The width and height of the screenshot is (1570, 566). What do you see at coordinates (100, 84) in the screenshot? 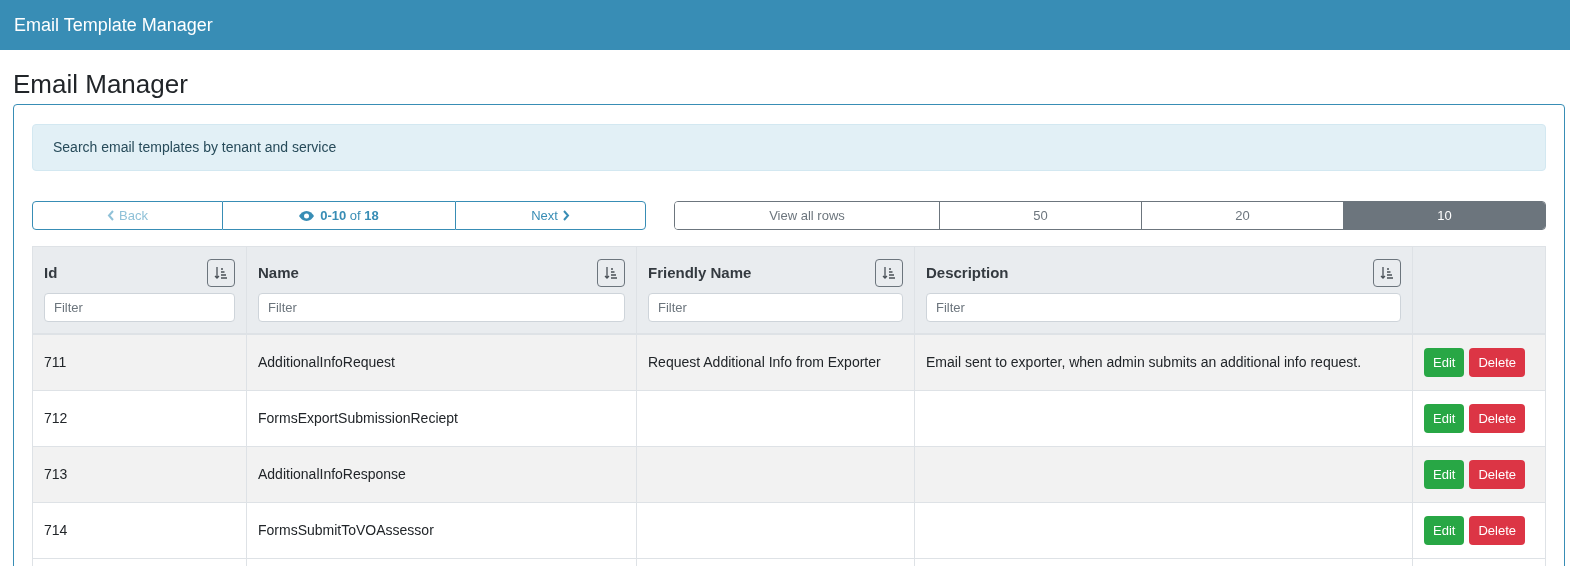
I see `page-title: Email Manager` at bounding box center [100, 84].